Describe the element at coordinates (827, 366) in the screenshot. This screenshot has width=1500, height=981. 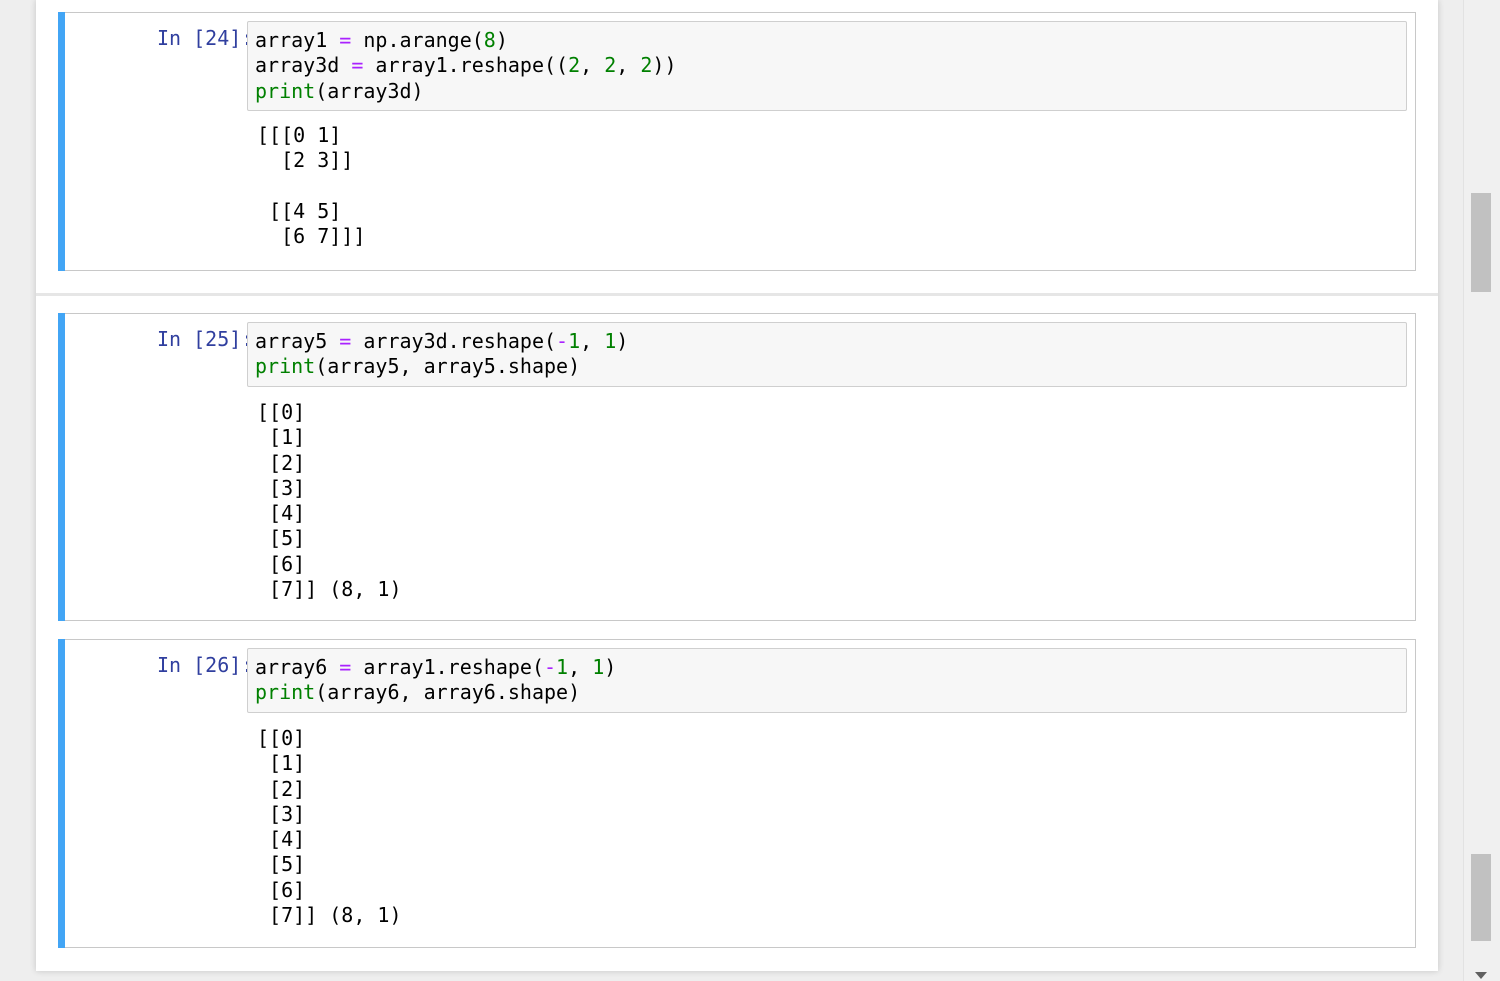
I see `code-line: print(array5, array5.shape)` at that location.